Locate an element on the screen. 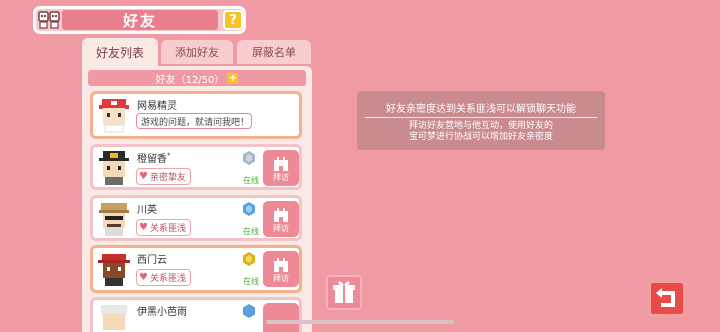 The width and height of the screenshot is (720, 332). friend-card-netease: 网易精灵 游戏的问题，就请问我吧！ is located at coordinates (196, 115).